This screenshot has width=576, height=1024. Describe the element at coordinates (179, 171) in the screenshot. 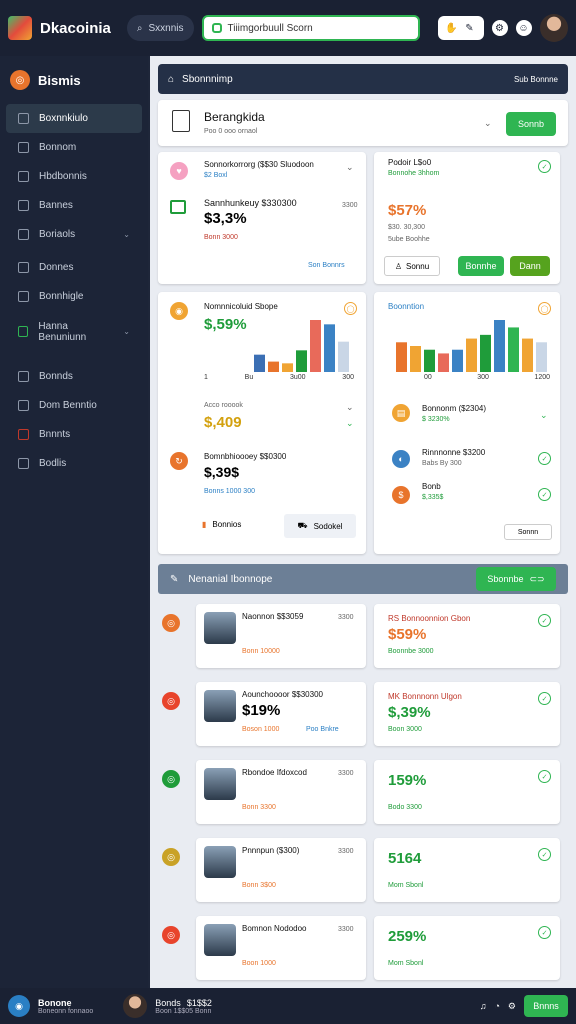

I see `bookmark-icon: ♥` at that location.